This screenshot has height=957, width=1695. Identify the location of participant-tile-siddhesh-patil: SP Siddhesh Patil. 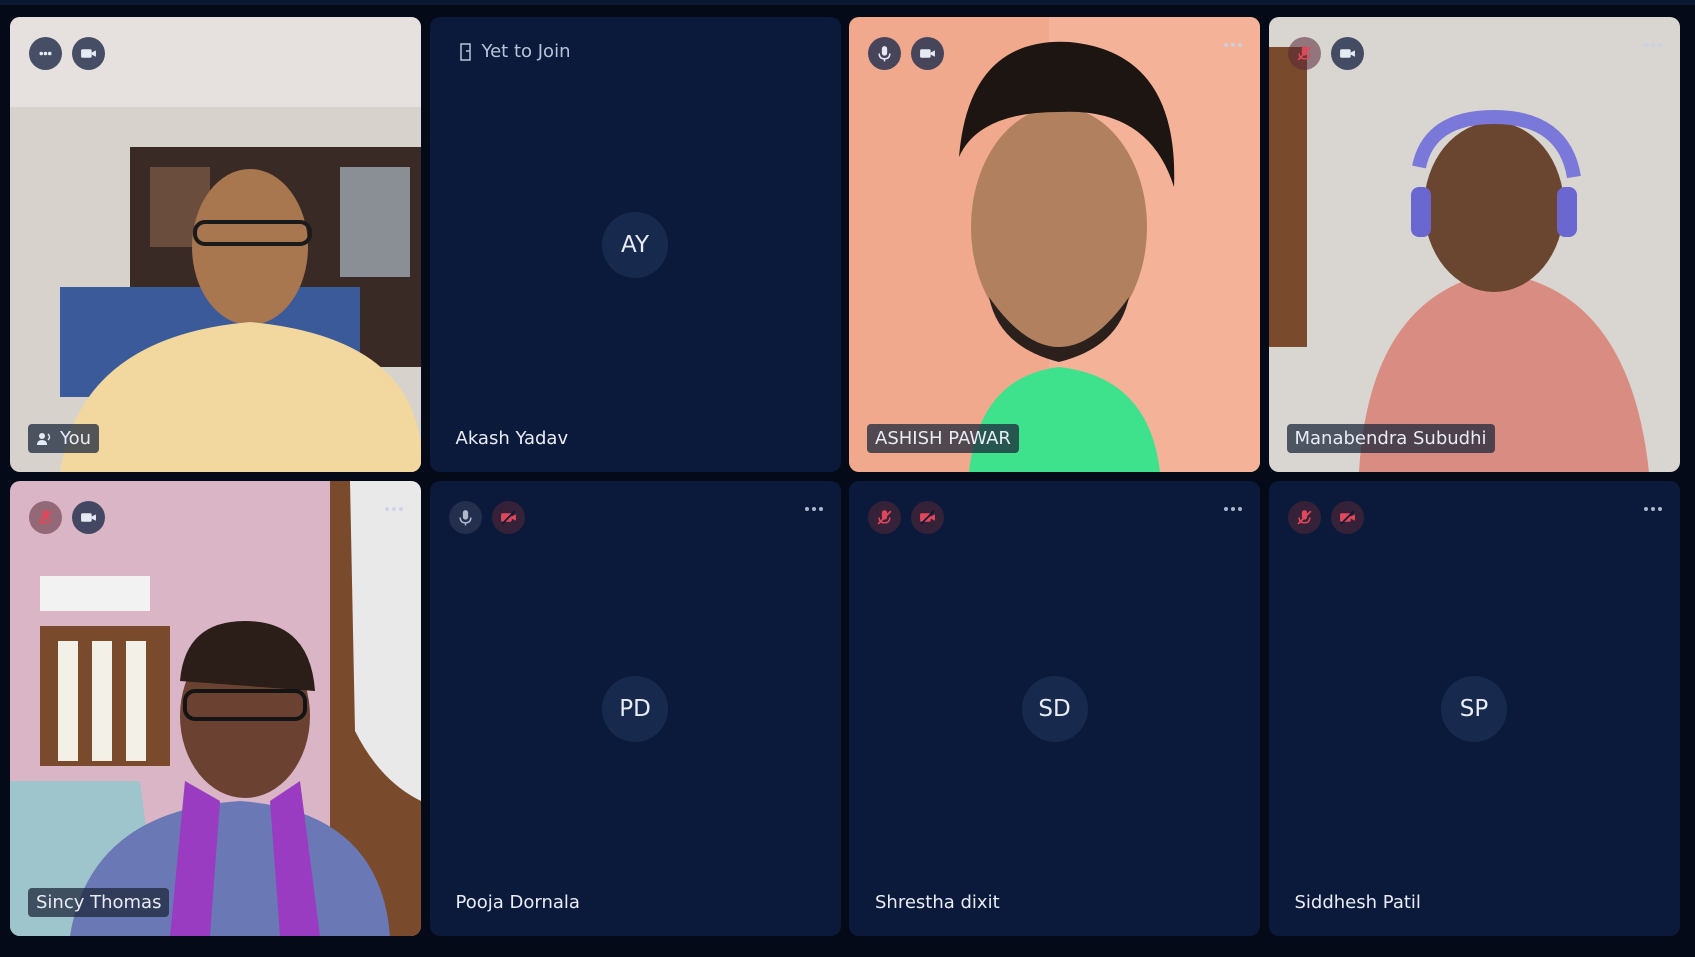
(1474, 708).